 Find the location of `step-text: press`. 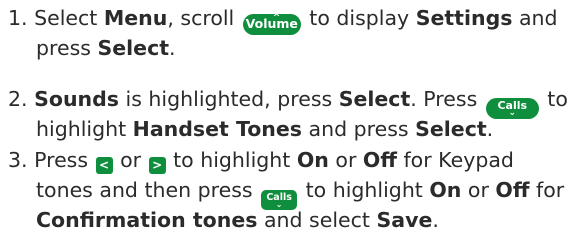

step-text: press is located at coordinates (67, 48).